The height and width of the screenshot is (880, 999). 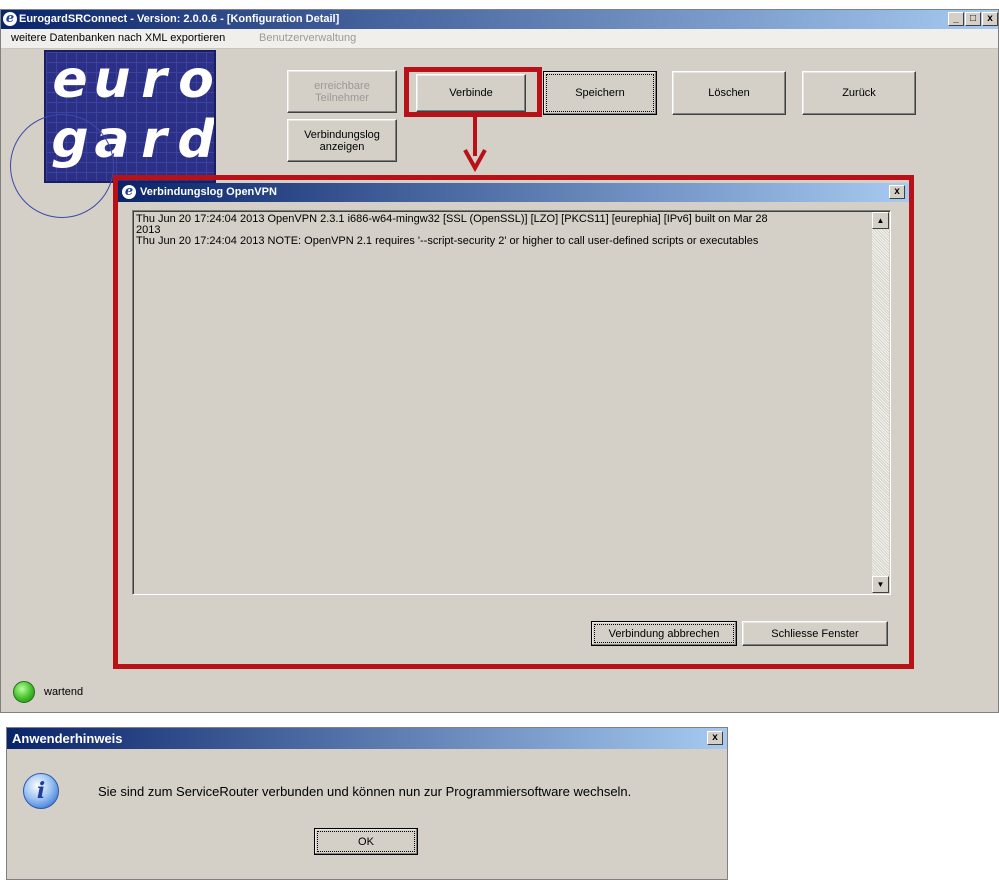 I want to click on delete-button-label: Löschen, so click(x=729, y=93).